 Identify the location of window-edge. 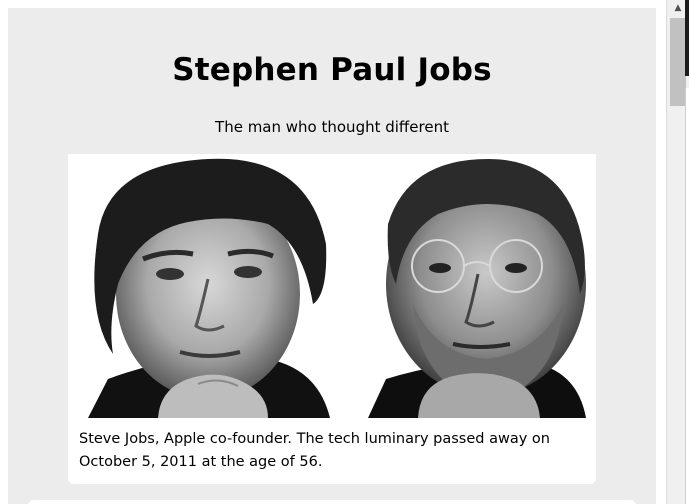
(687, 38).